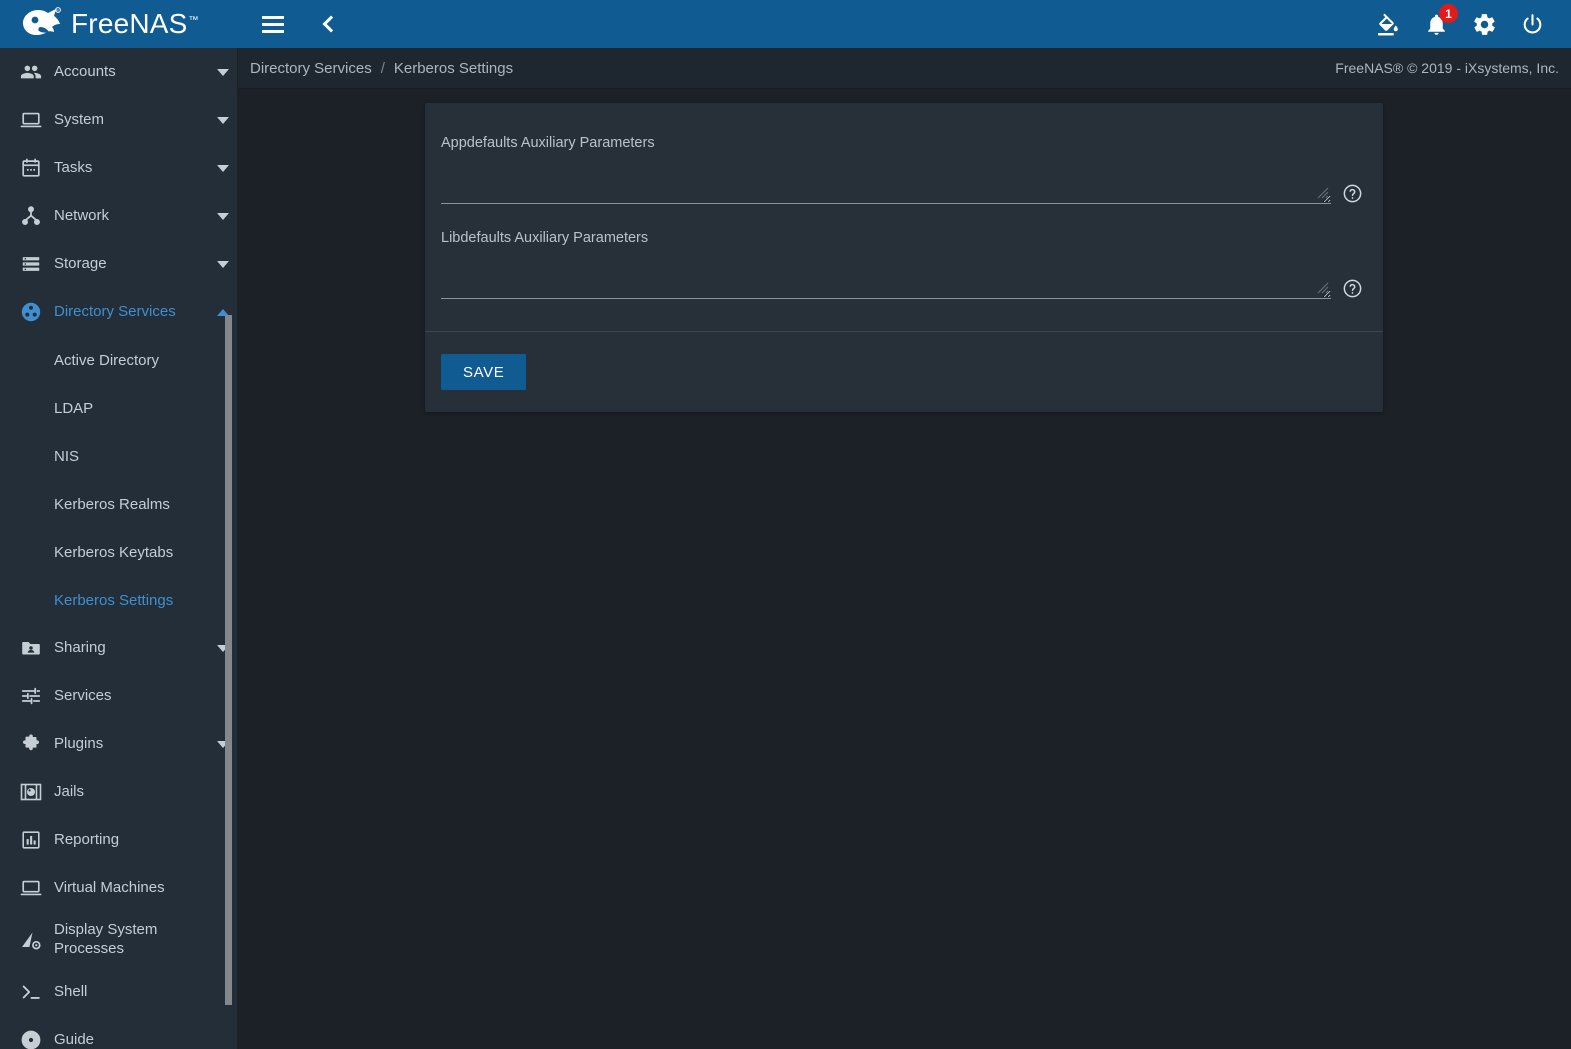 This screenshot has width=1571, height=1049. What do you see at coordinates (87, 840) in the screenshot?
I see `sidebar-item-label: Reporting` at bounding box center [87, 840].